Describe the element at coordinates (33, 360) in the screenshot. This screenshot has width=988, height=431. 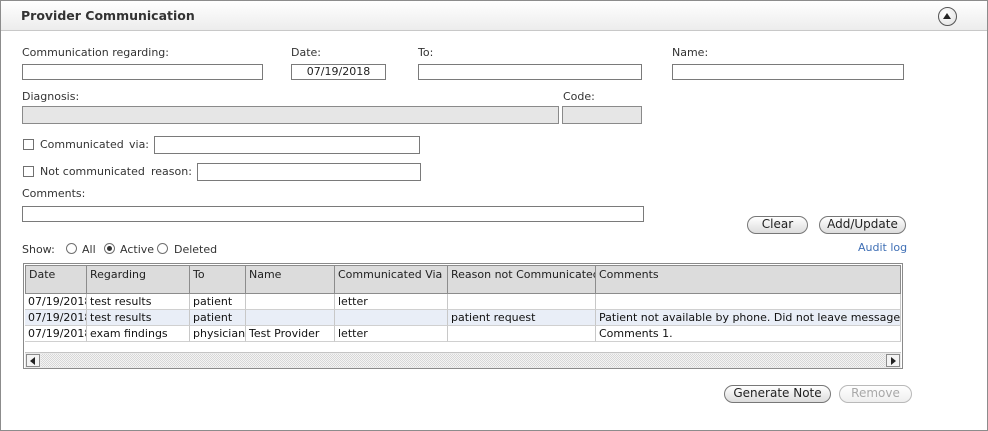
I see `scroll-left-arrow-icon` at that location.